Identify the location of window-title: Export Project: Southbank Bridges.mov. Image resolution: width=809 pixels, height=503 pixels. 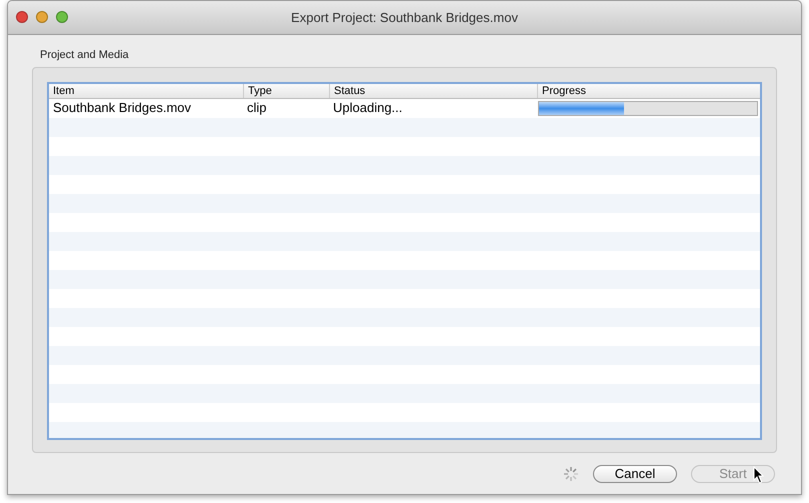
(404, 17).